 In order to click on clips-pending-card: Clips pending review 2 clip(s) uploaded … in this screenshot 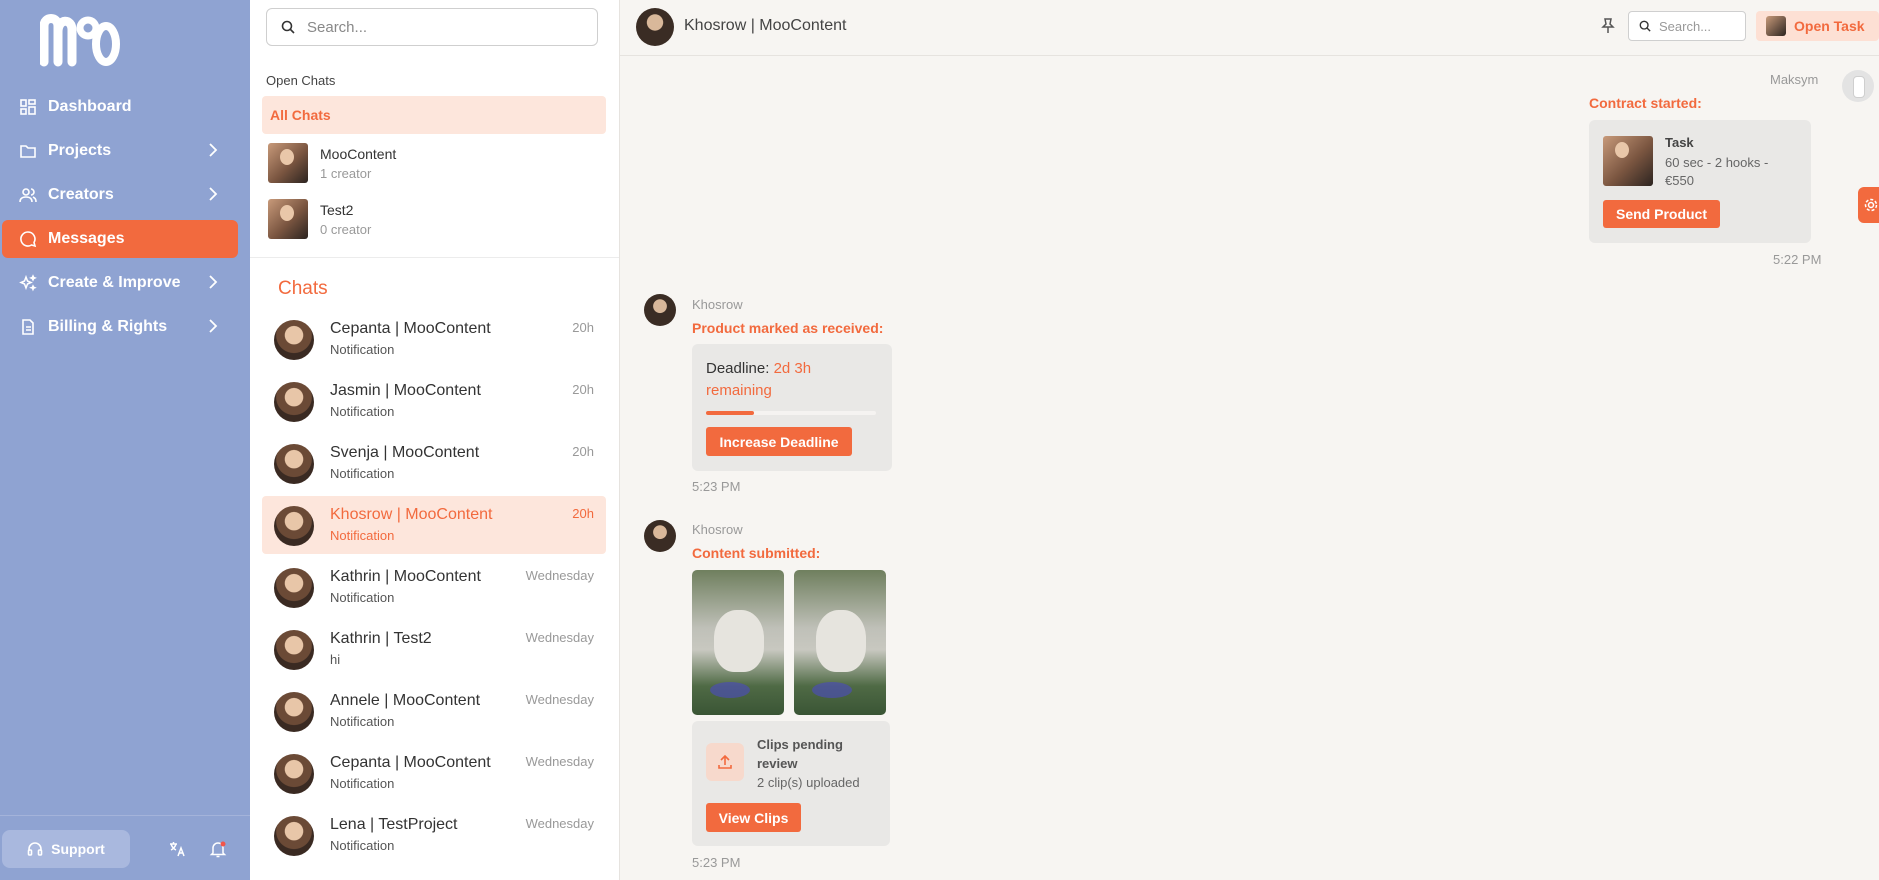, I will do `click(791, 783)`.